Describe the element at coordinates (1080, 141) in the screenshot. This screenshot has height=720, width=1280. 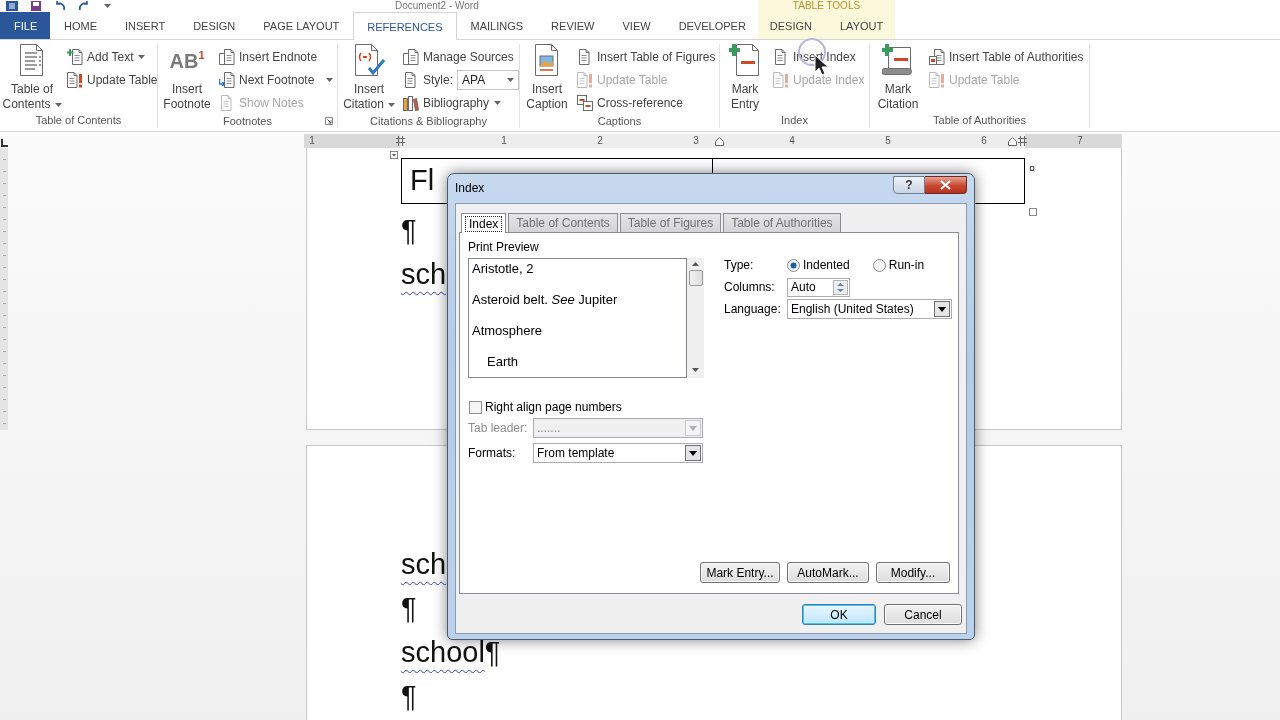
I see `ruler-number: 7` at that location.